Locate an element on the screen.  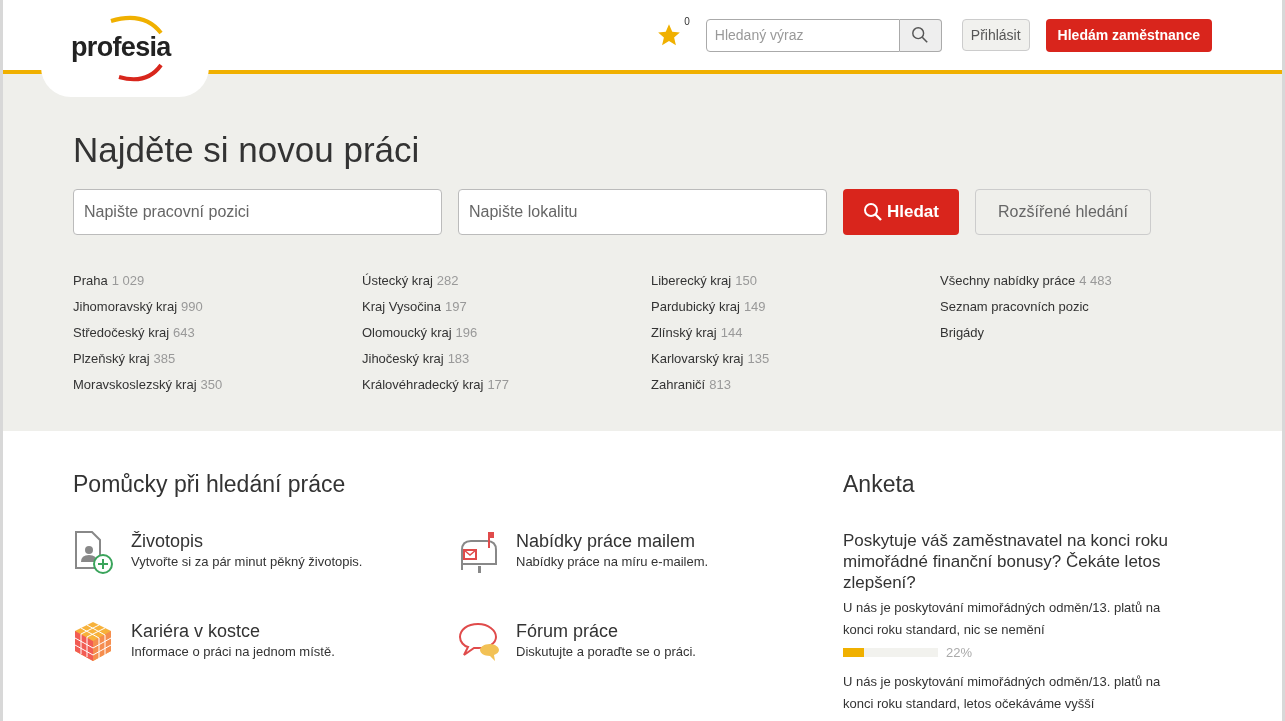
search-button is located at coordinates (920, 35).